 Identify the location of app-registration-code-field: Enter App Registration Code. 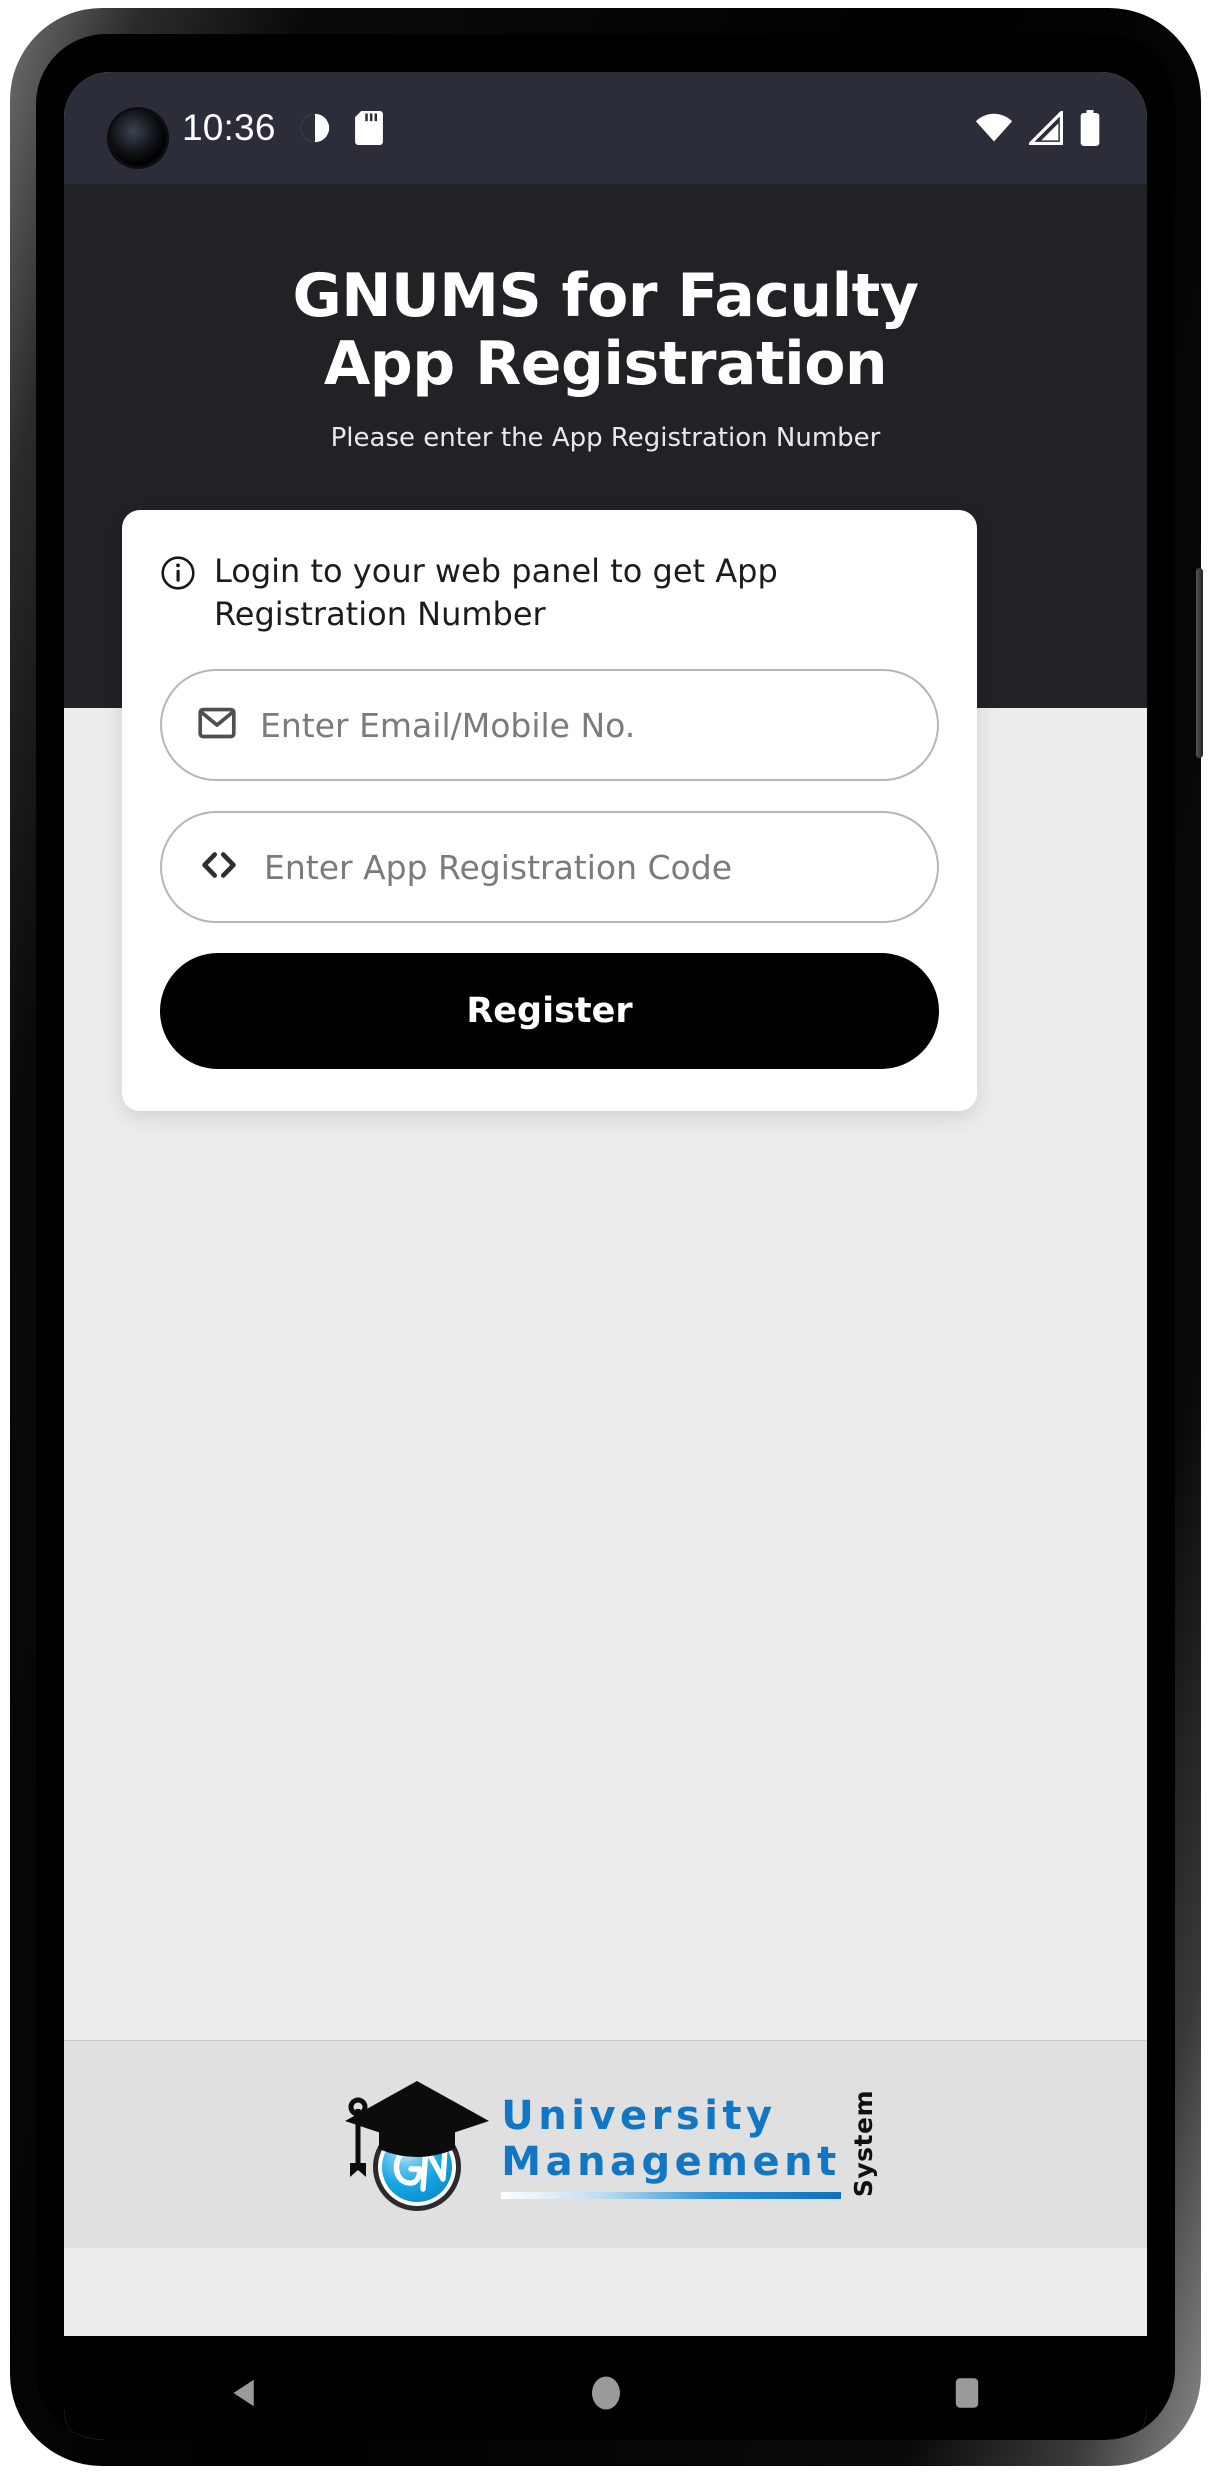
(549, 867).